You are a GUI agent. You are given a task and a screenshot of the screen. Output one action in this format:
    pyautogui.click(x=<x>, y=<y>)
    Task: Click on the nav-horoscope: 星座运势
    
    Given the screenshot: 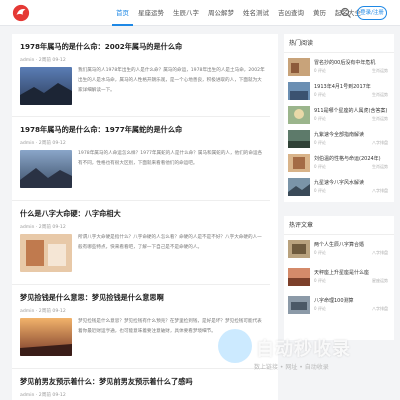 What is the action you would take?
    pyautogui.click(x=151, y=13)
    